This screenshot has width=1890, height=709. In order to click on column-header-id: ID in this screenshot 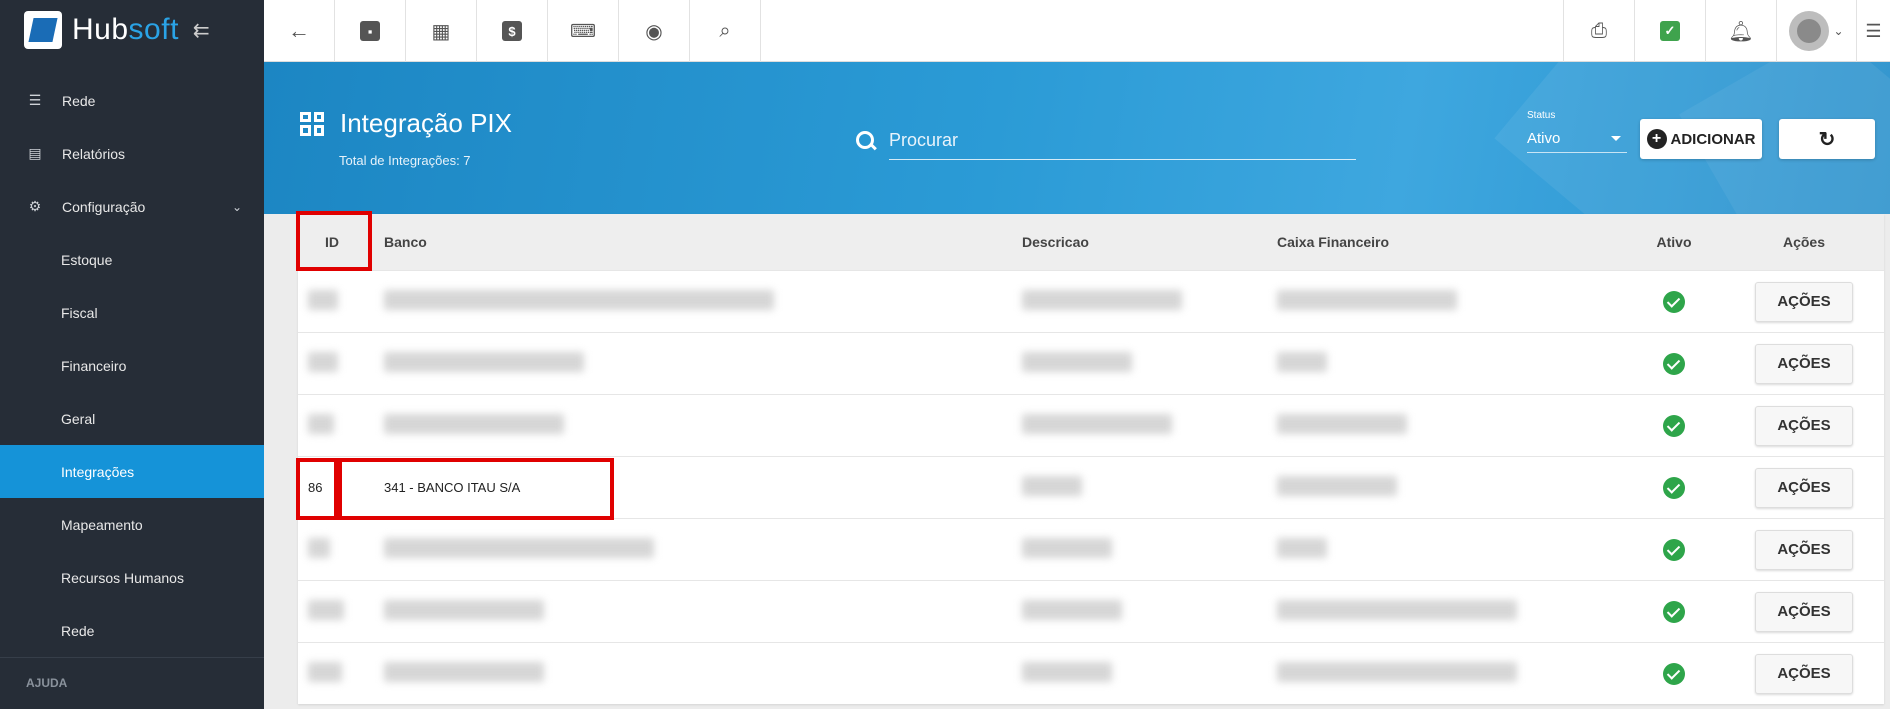, I will do `click(332, 242)`.